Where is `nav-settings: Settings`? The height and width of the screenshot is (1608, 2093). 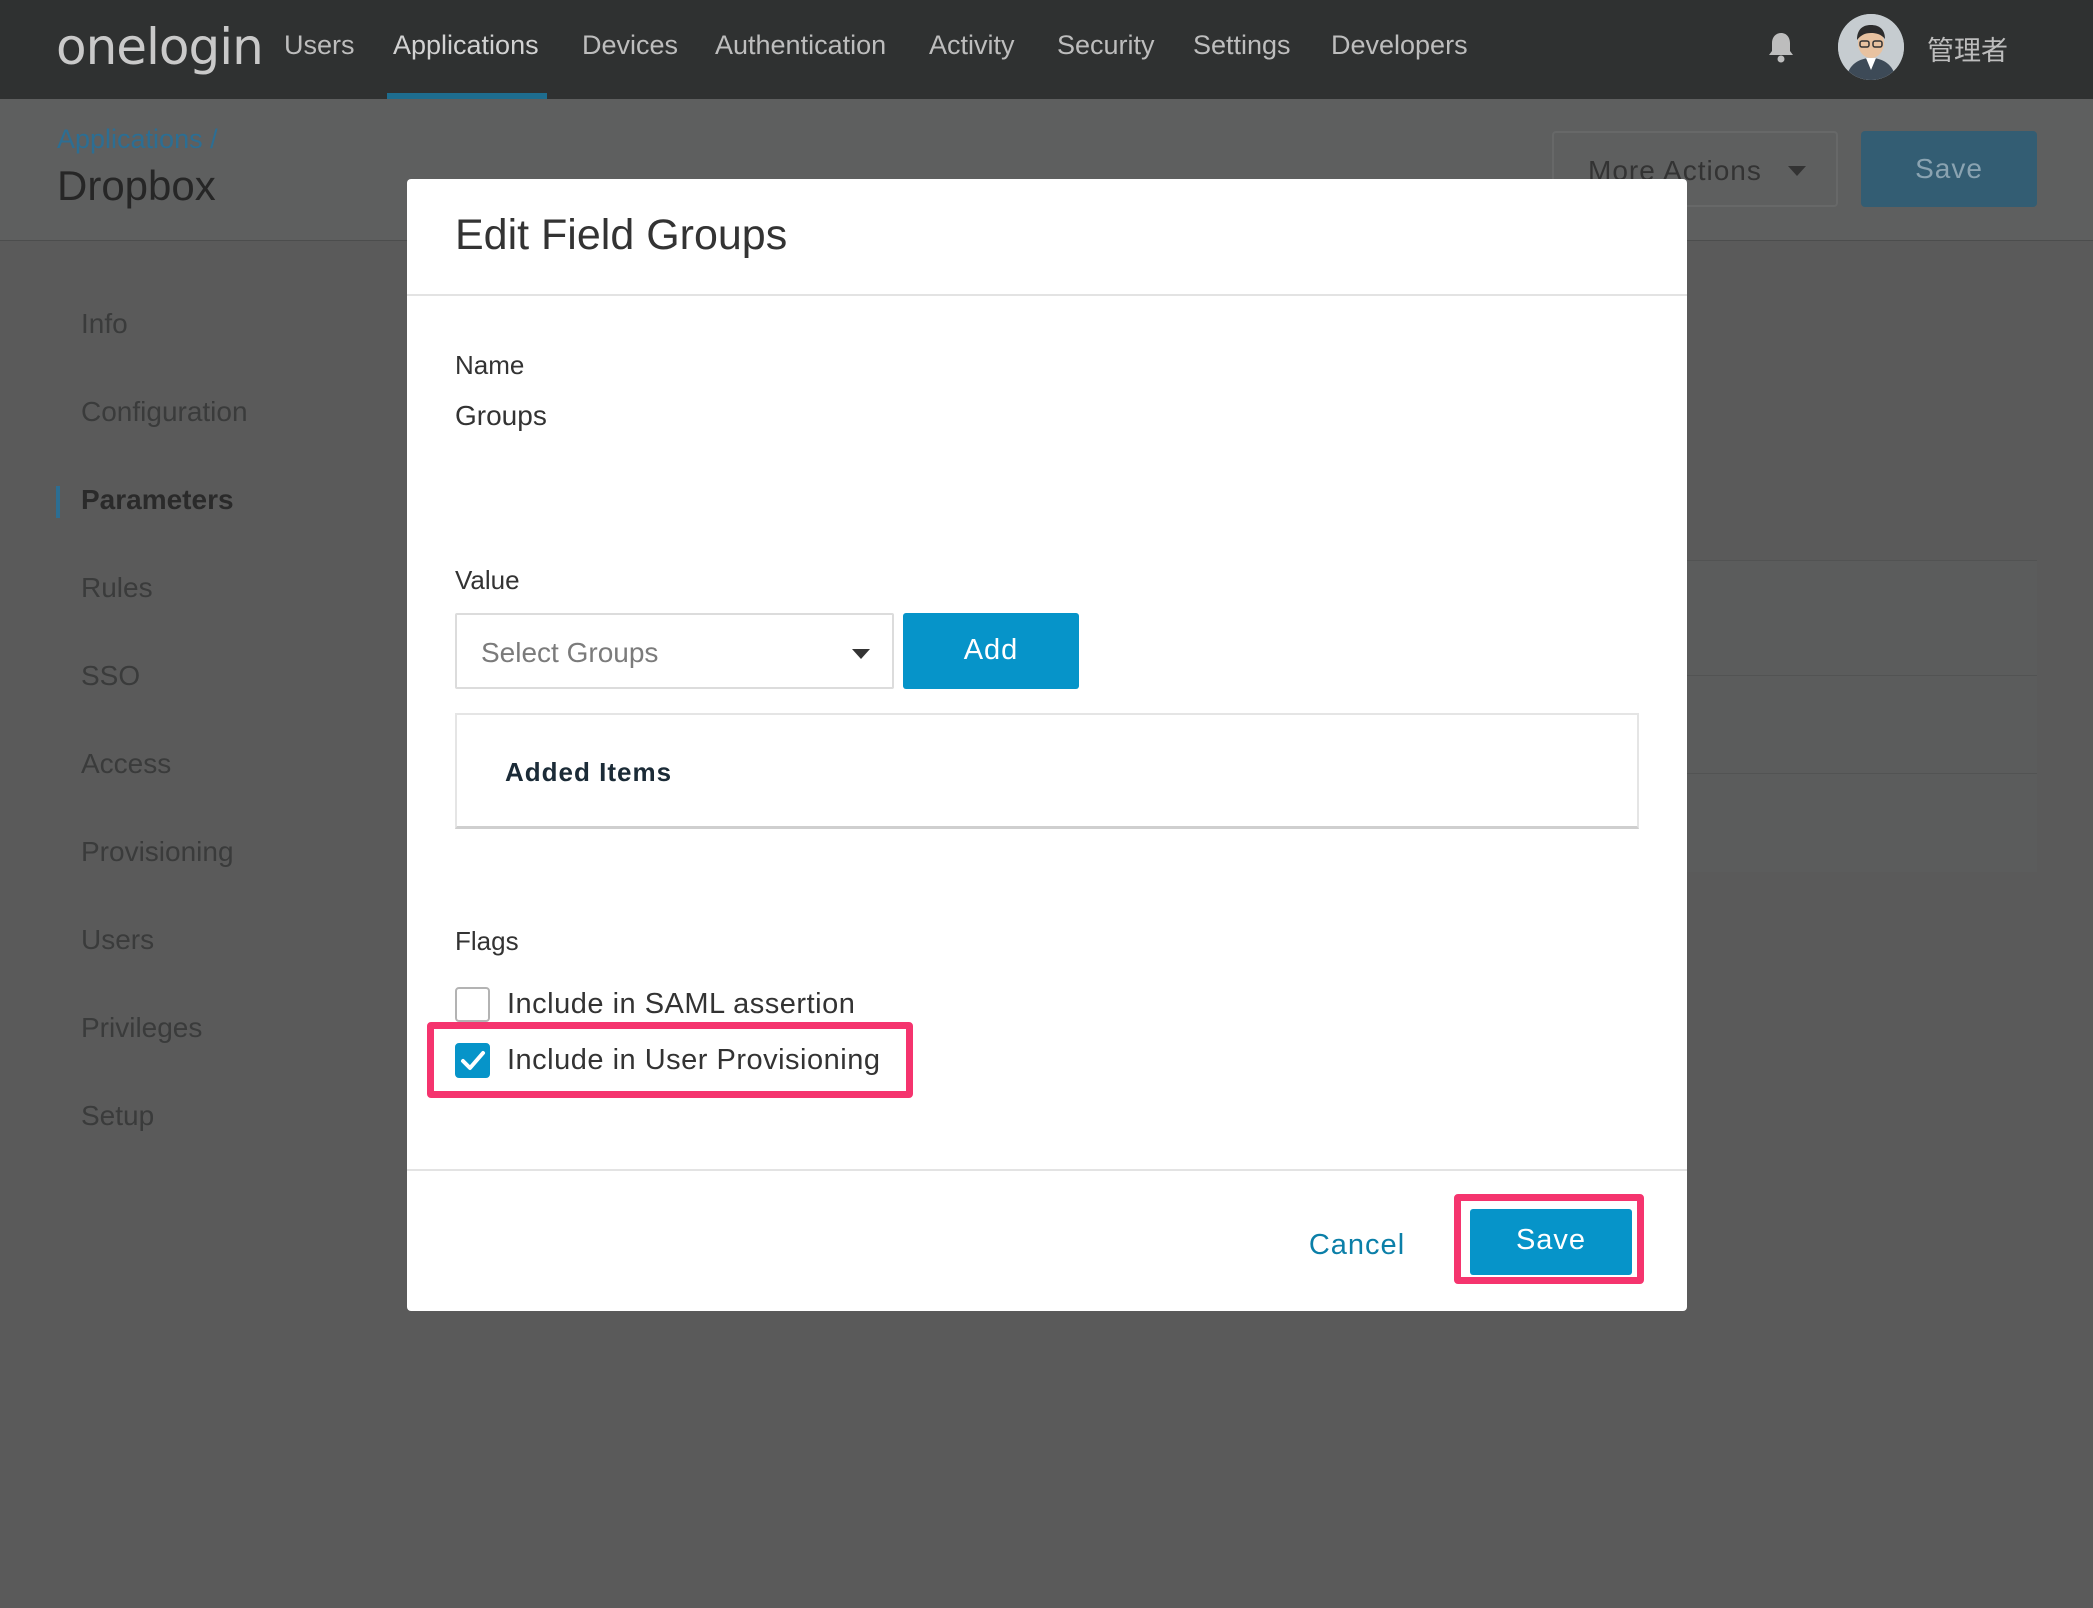 nav-settings: Settings is located at coordinates (1242, 45).